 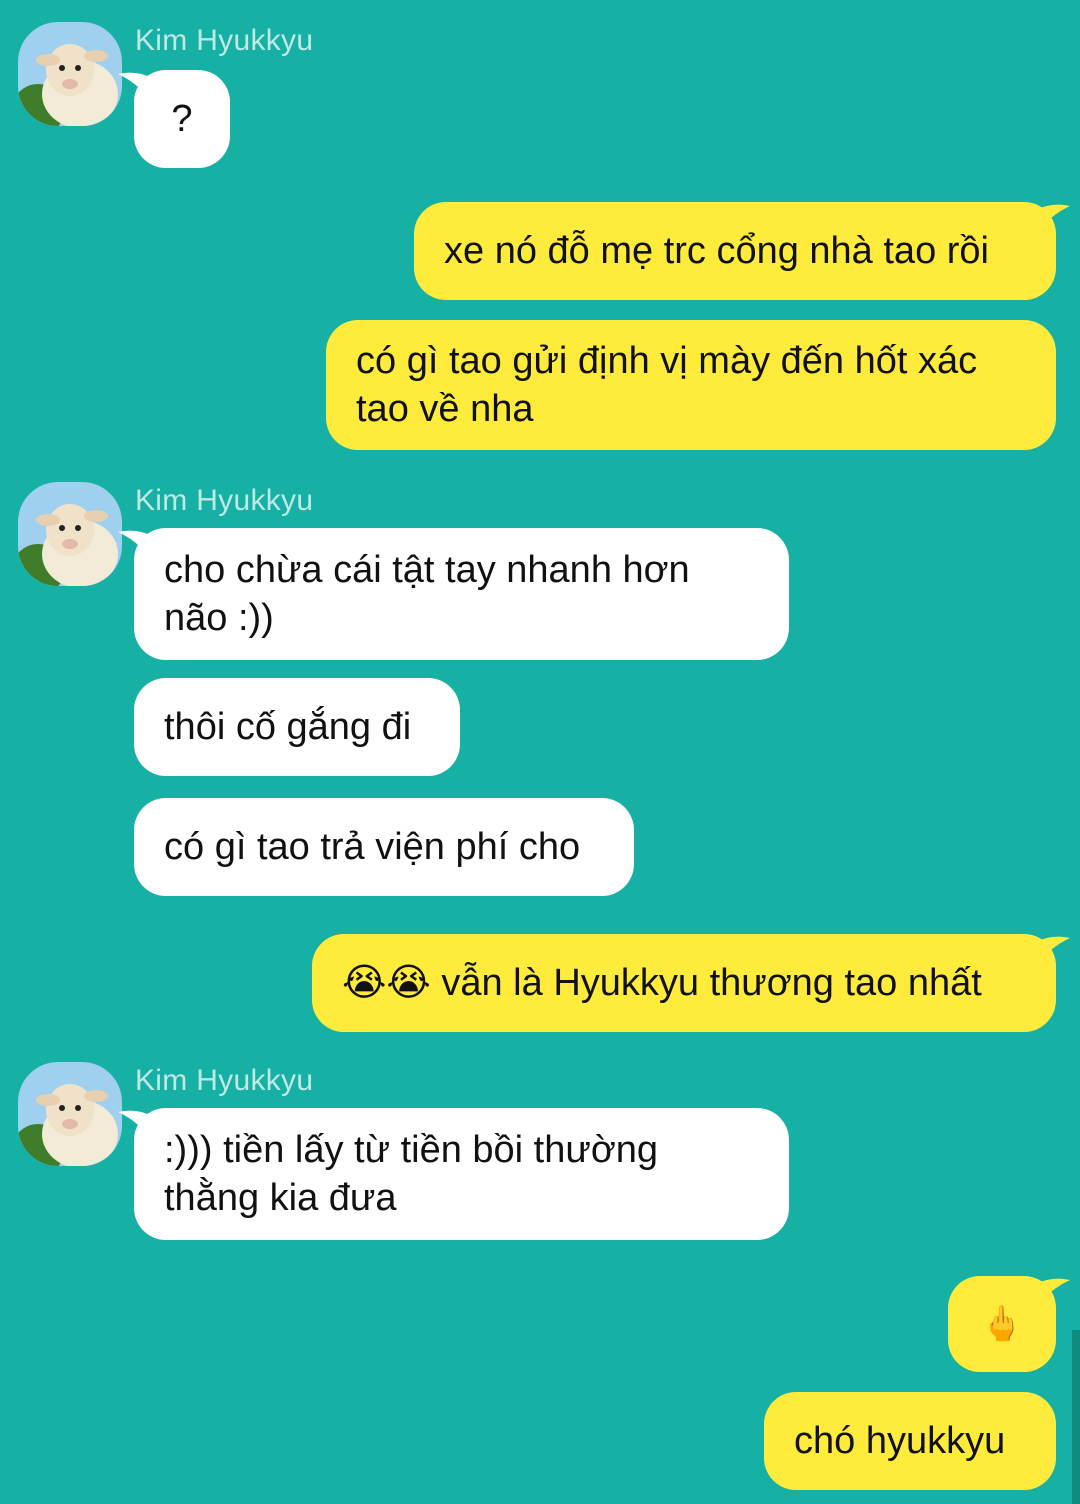 I want to click on message-text: xe nó đỗ mẹ trc cổng nhà tao rồi, so click(x=716, y=251).